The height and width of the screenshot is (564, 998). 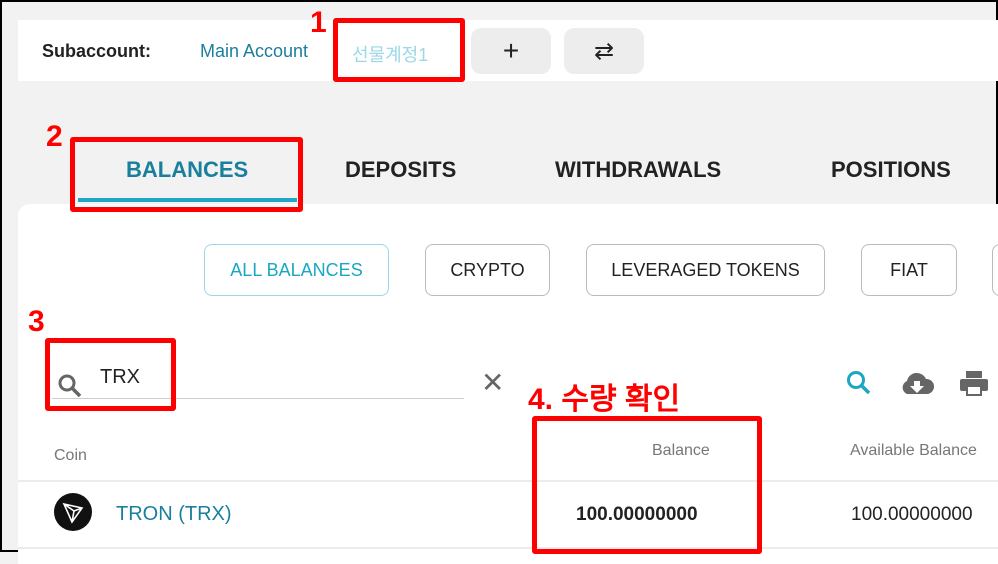 I want to click on annotation-number-1: 1, so click(x=318, y=22).